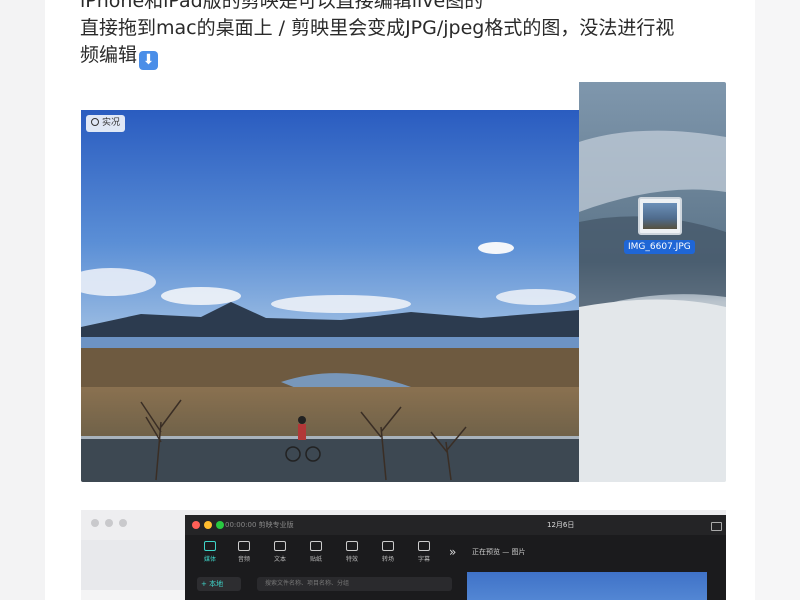 The width and height of the screenshot is (800, 600). What do you see at coordinates (659, 247) in the screenshot?
I see `file-name-label: IMG_6607.JPG` at bounding box center [659, 247].